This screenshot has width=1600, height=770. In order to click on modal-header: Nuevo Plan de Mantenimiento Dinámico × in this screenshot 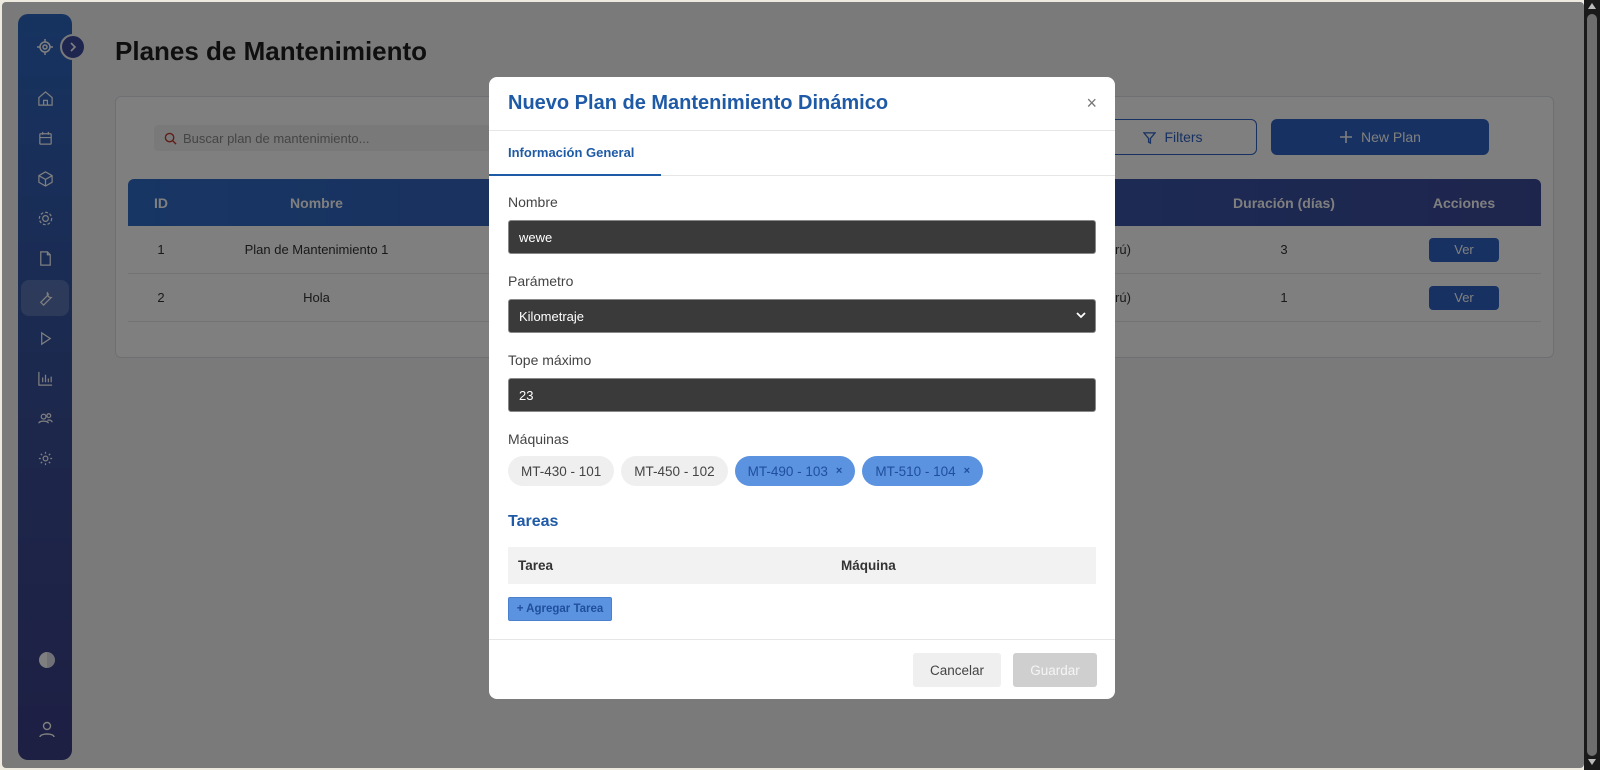, I will do `click(802, 104)`.